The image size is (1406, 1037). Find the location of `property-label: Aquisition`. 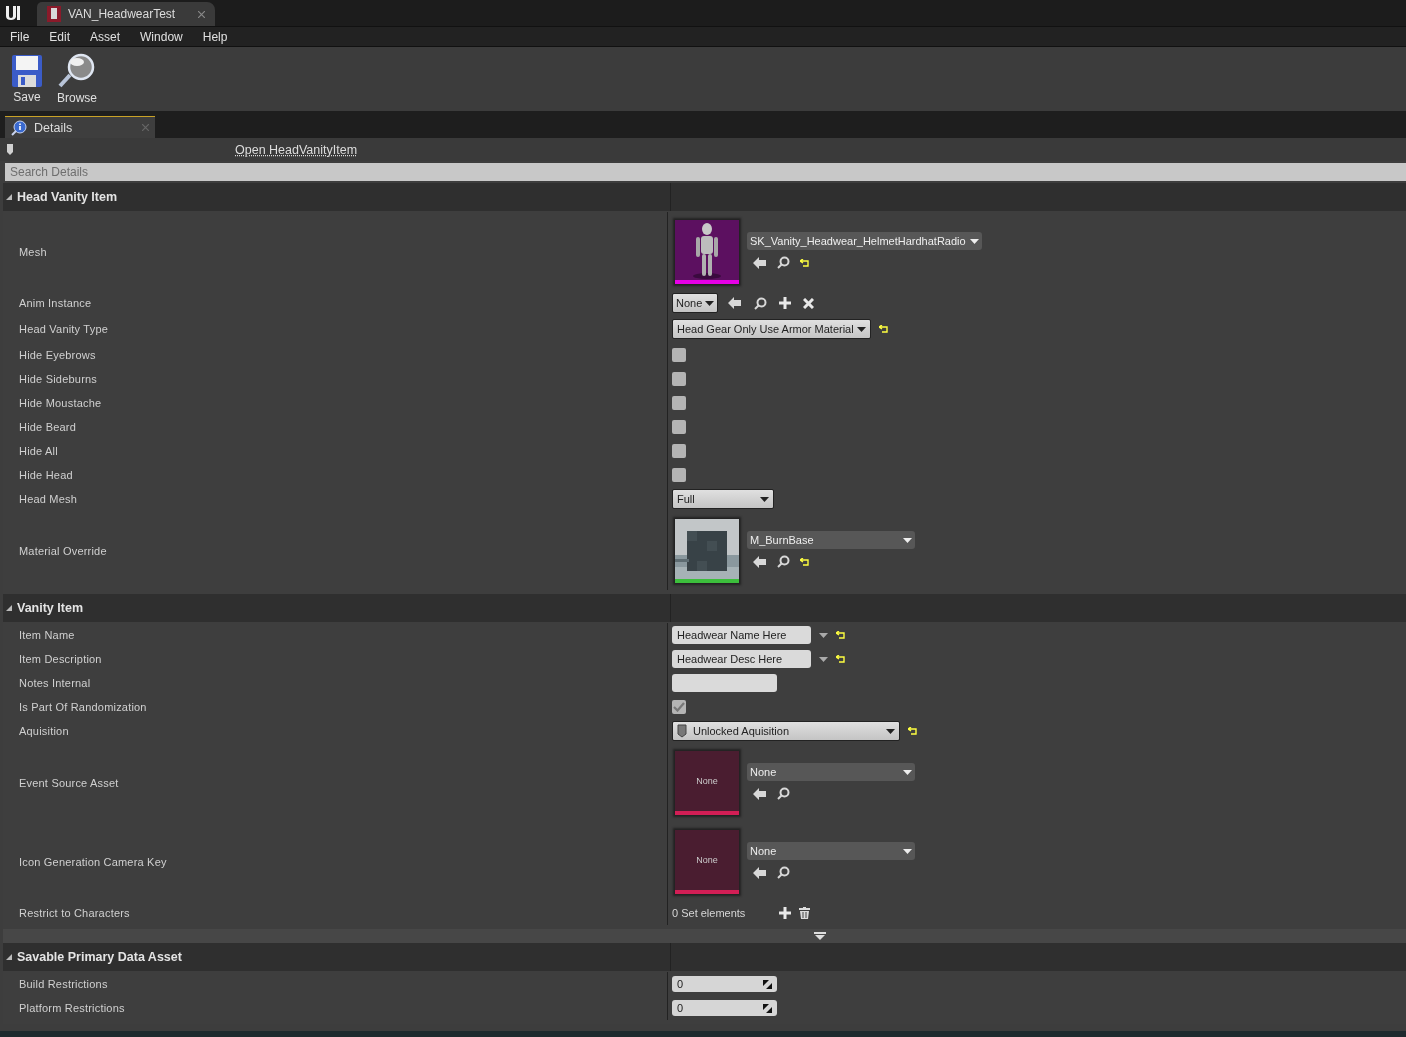

property-label: Aquisition is located at coordinates (44, 731).